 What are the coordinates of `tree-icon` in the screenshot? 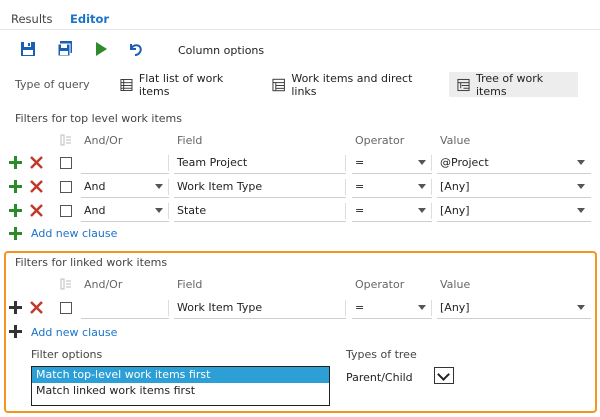 It's located at (463, 84).